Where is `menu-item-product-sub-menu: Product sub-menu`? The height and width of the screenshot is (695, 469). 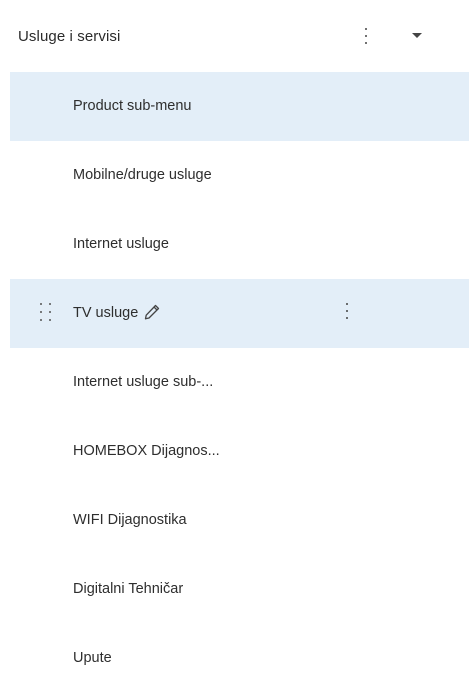
menu-item-product-sub-menu: Product sub-menu is located at coordinates (239, 106).